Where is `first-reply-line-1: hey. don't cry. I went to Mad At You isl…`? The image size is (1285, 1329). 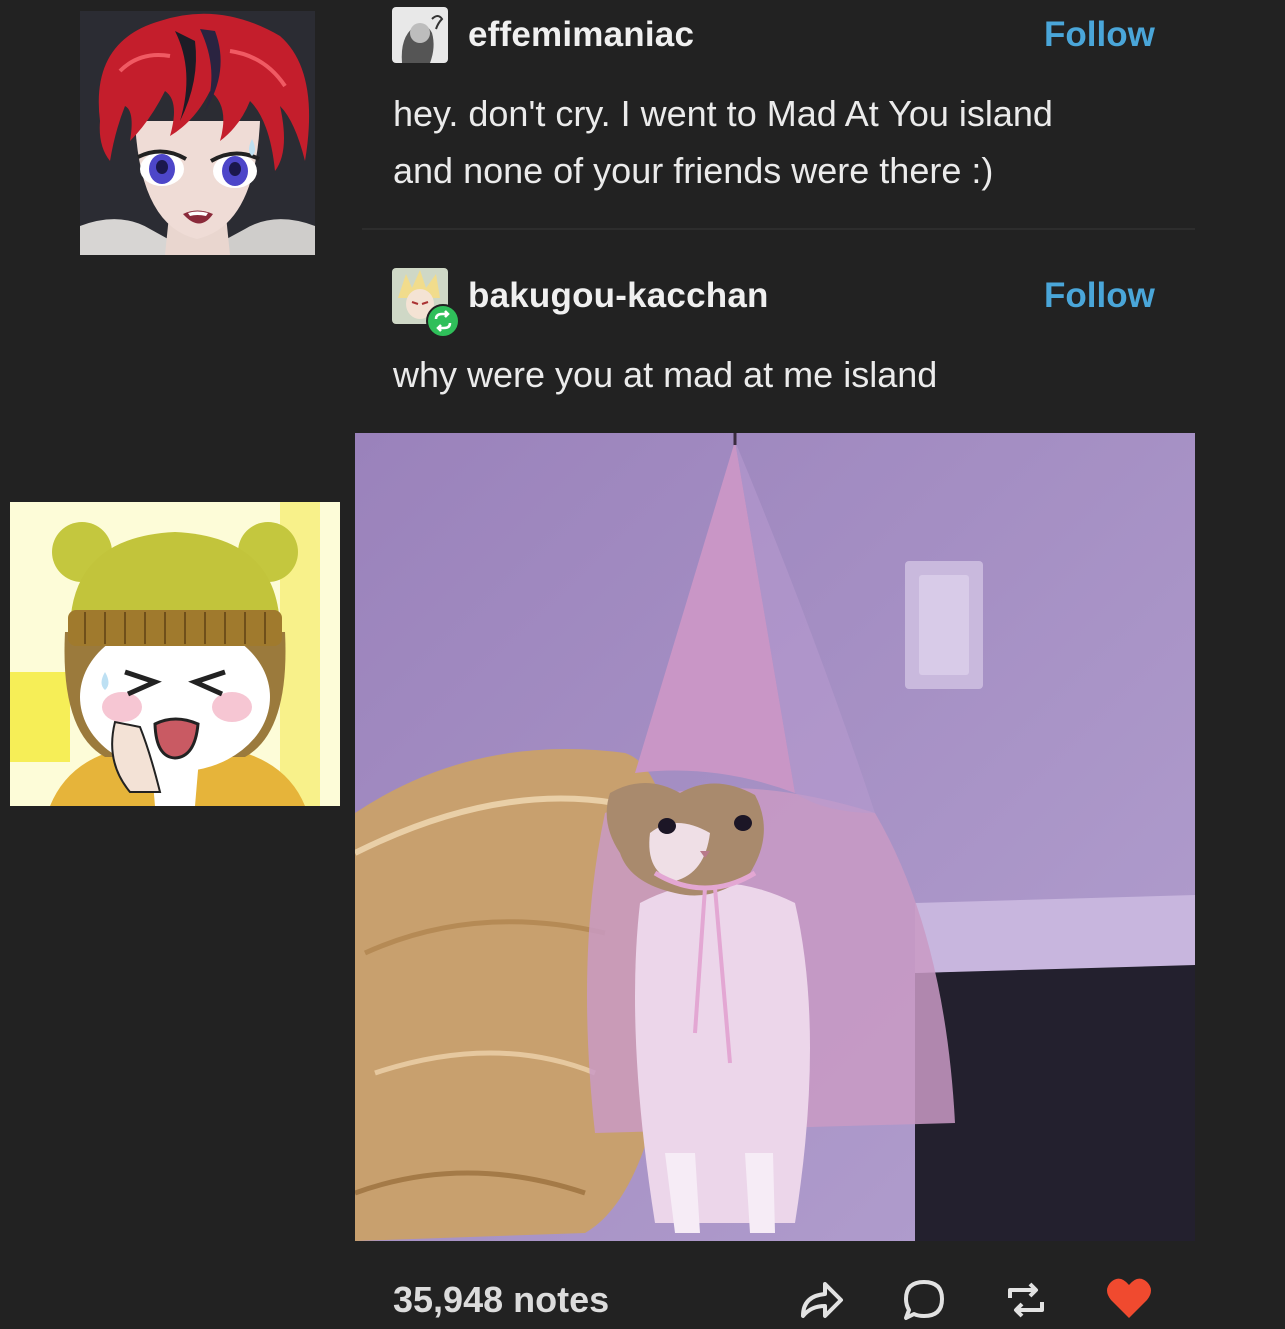
first-reply-line-1: hey. don't cry. I went to Mad At You isl… is located at coordinates (723, 113).